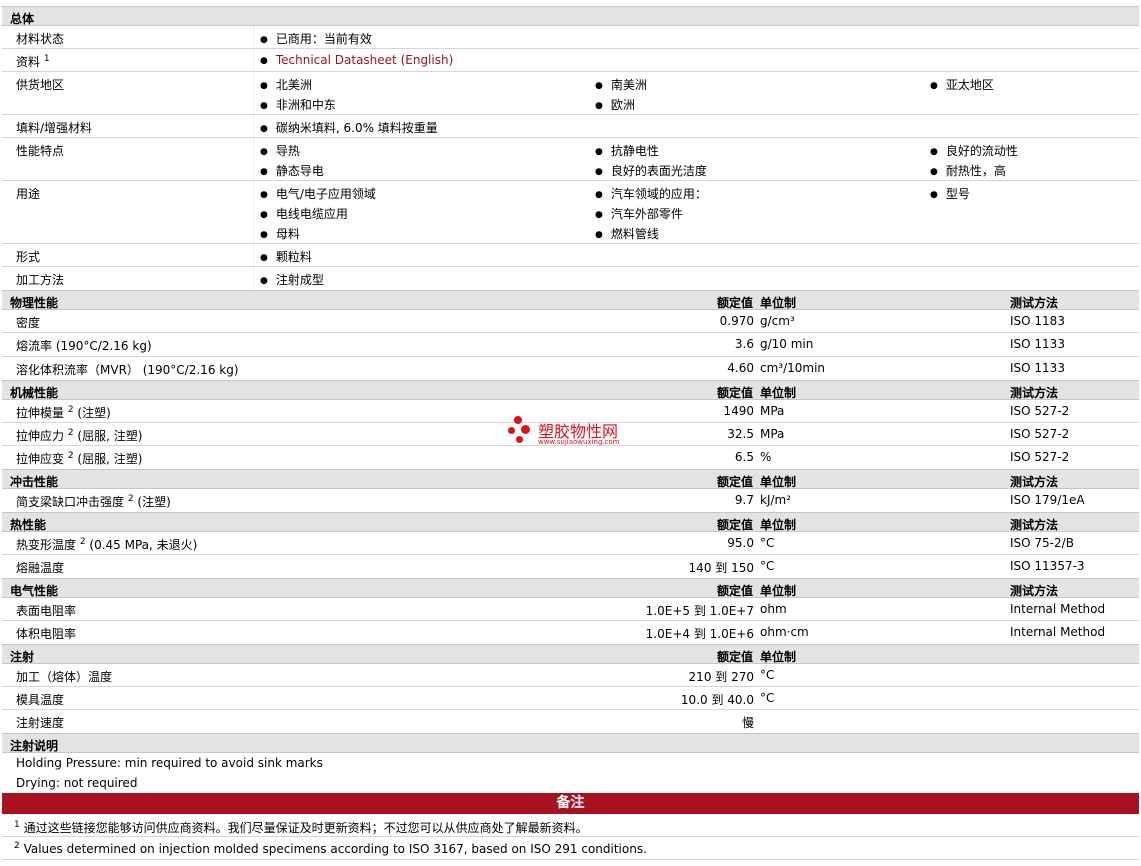  Describe the element at coordinates (107, 545) in the screenshot. I see `property-label: 热变形温度 2 (0.45 MPa, 未退火)` at that location.